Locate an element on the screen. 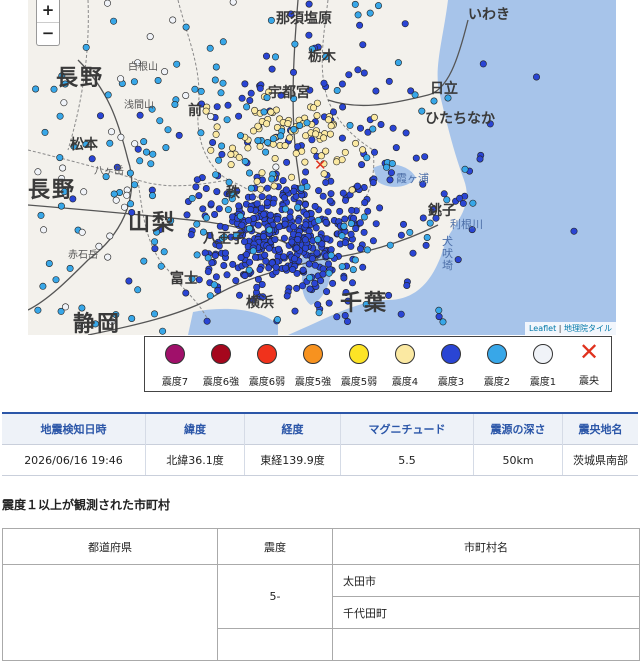  header-municipality: 市町村名 is located at coordinates (486, 546).